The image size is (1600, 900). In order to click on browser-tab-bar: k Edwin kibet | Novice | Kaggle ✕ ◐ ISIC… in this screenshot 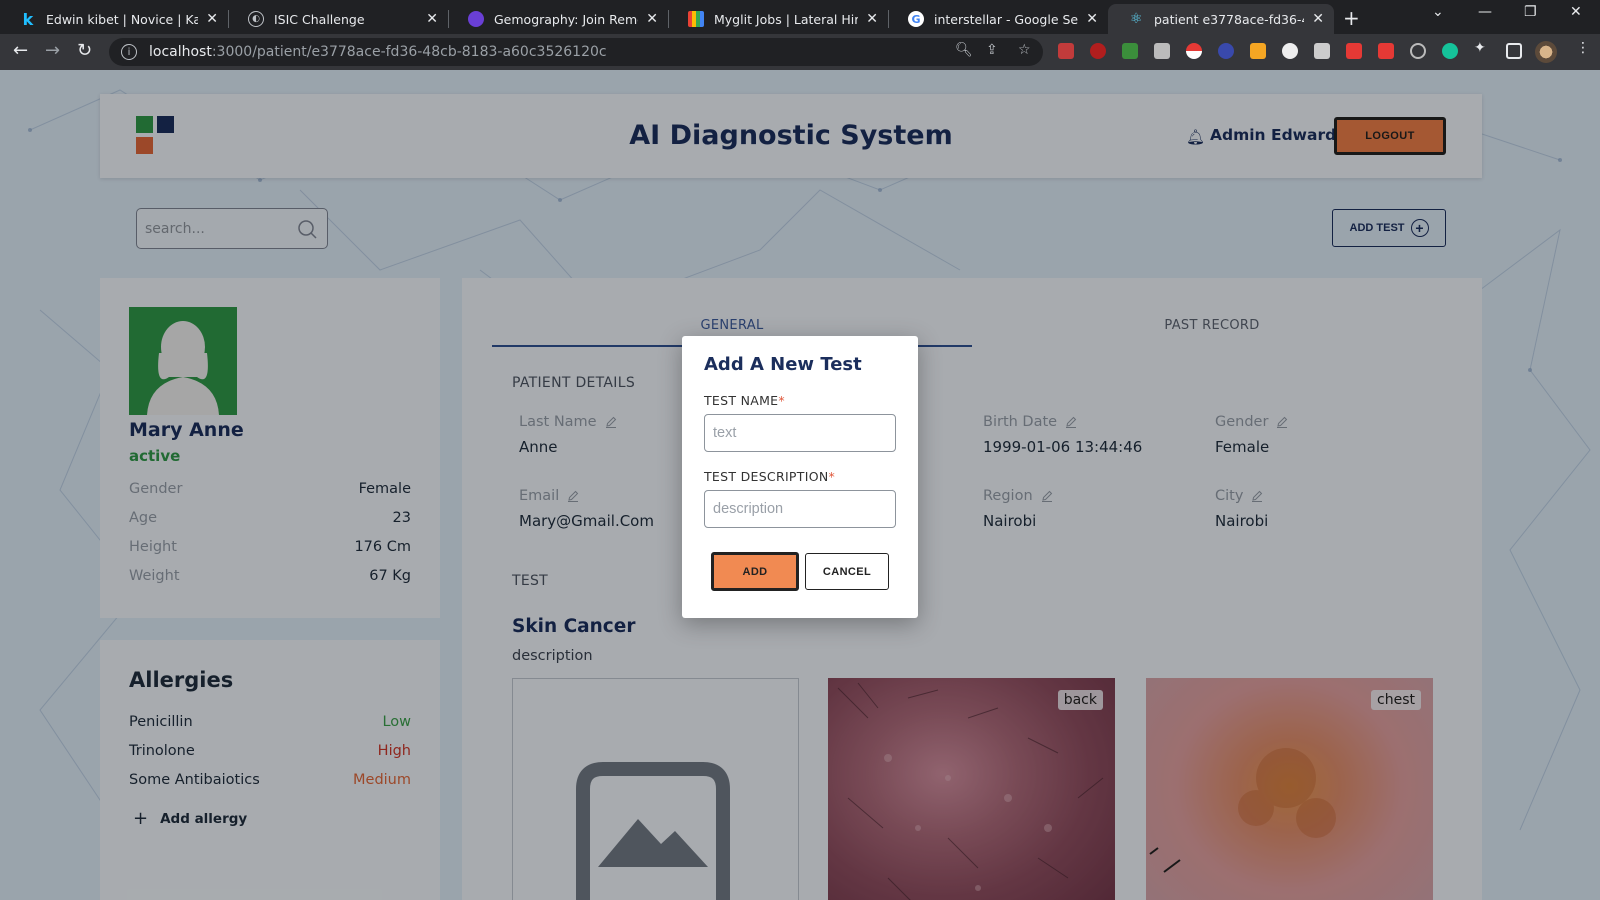, I will do `click(800, 17)`.